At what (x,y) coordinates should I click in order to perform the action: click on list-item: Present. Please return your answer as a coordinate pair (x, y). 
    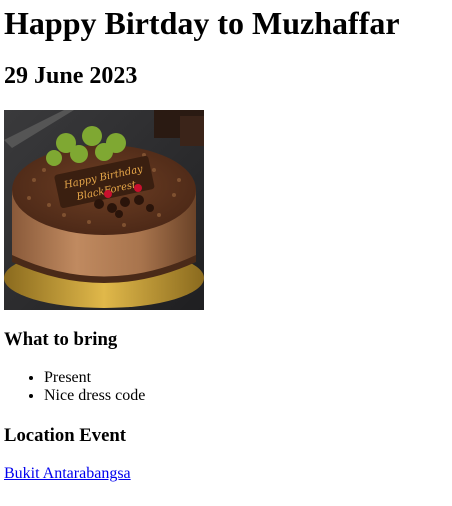
    Looking at the image, I should click on (94, 378).